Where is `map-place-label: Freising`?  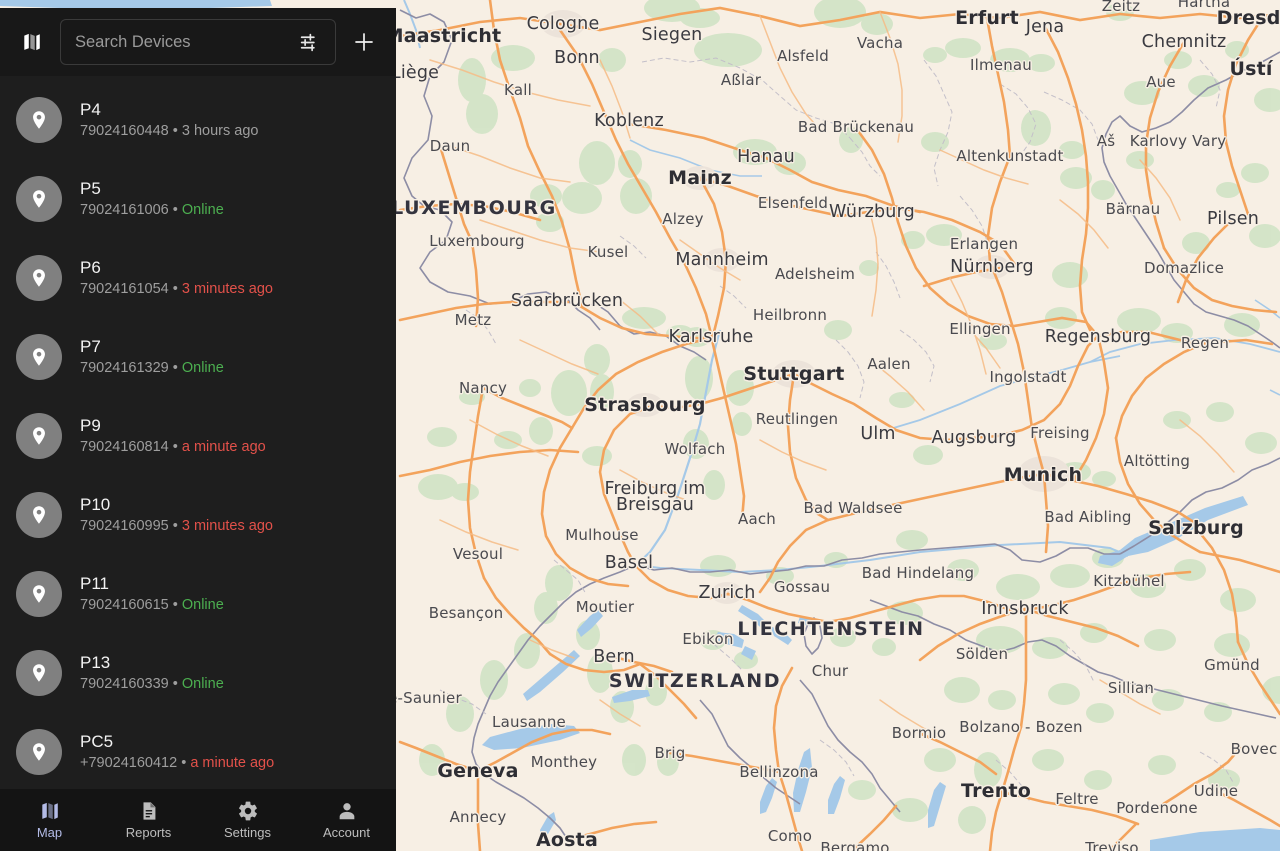
map-place-label: Freising is located at coordinates (1060, 433).